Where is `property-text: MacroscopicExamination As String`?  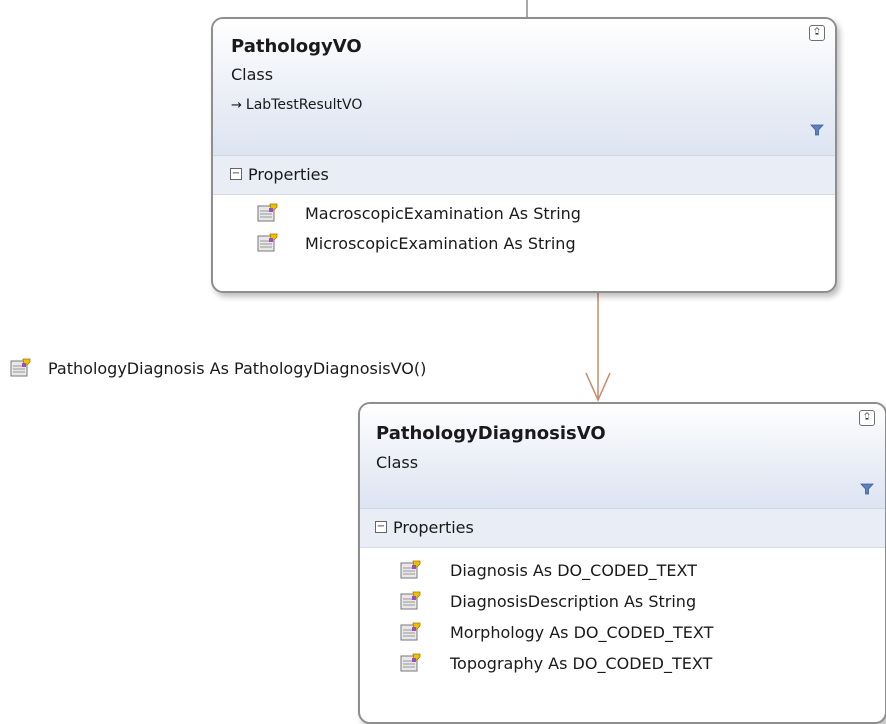
property-text: MacroscopicExamination As String is located at coordinates (443, 213).